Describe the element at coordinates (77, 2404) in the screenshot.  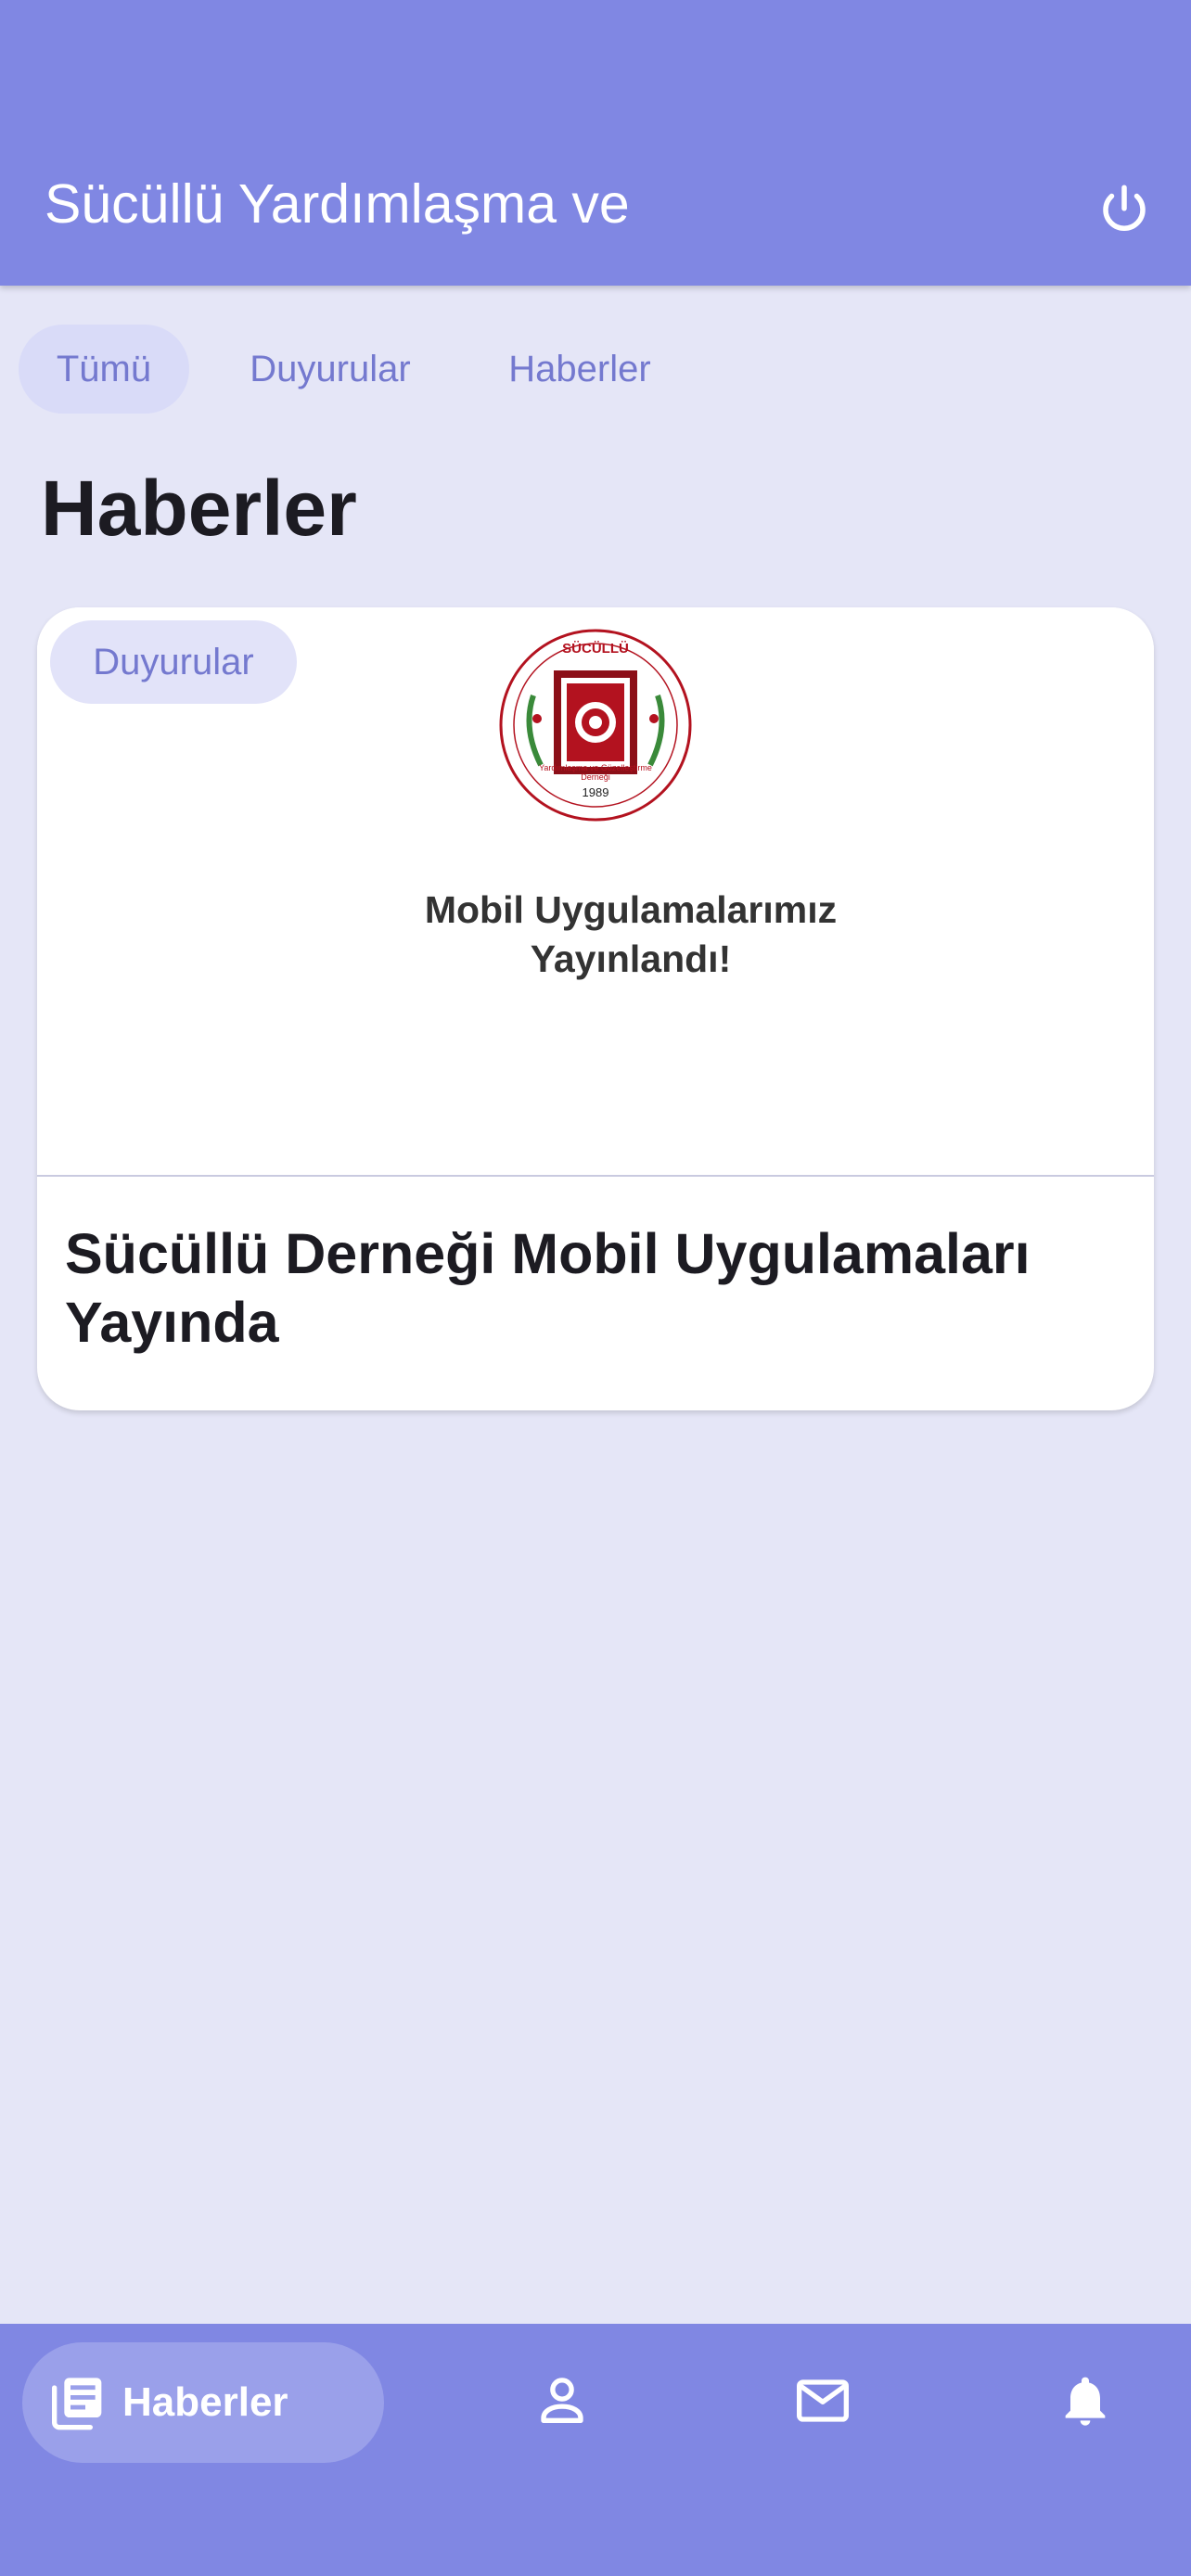
I see `newspaper-icon` at that location.